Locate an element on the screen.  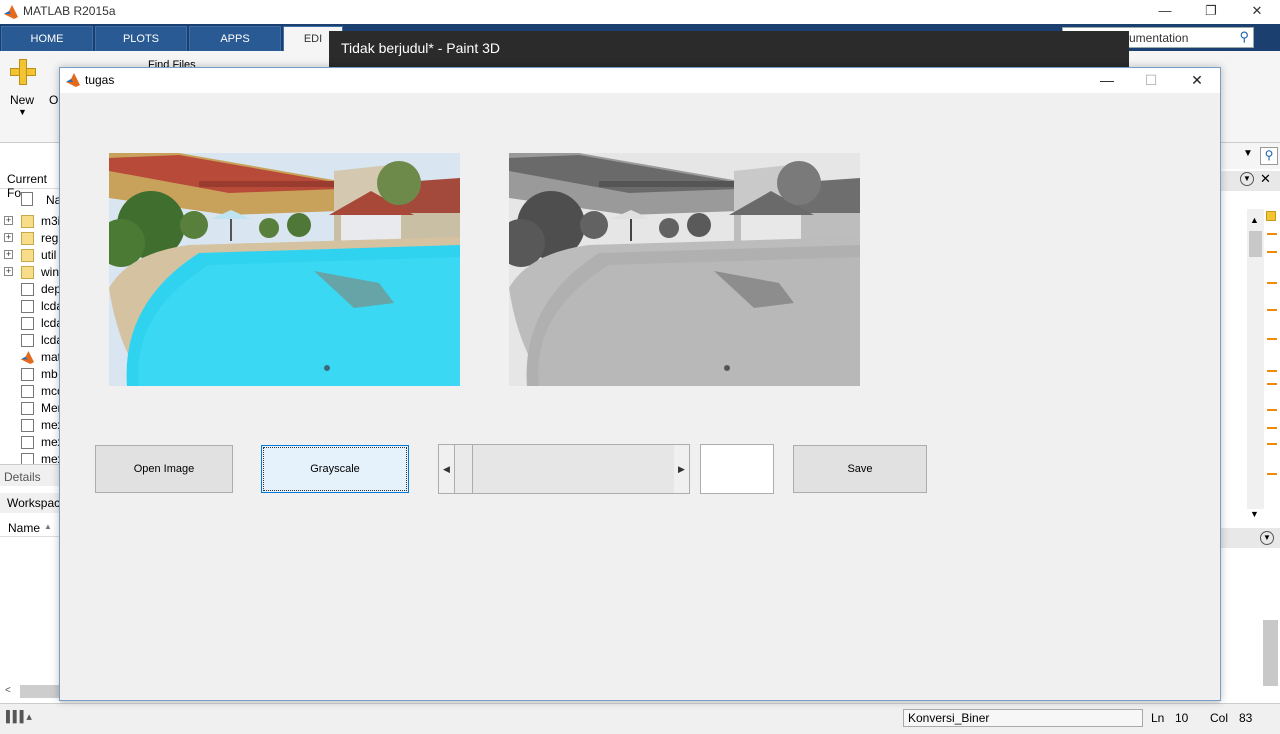
matlab-minimize-button: — is located at coordinates (1165, 12).